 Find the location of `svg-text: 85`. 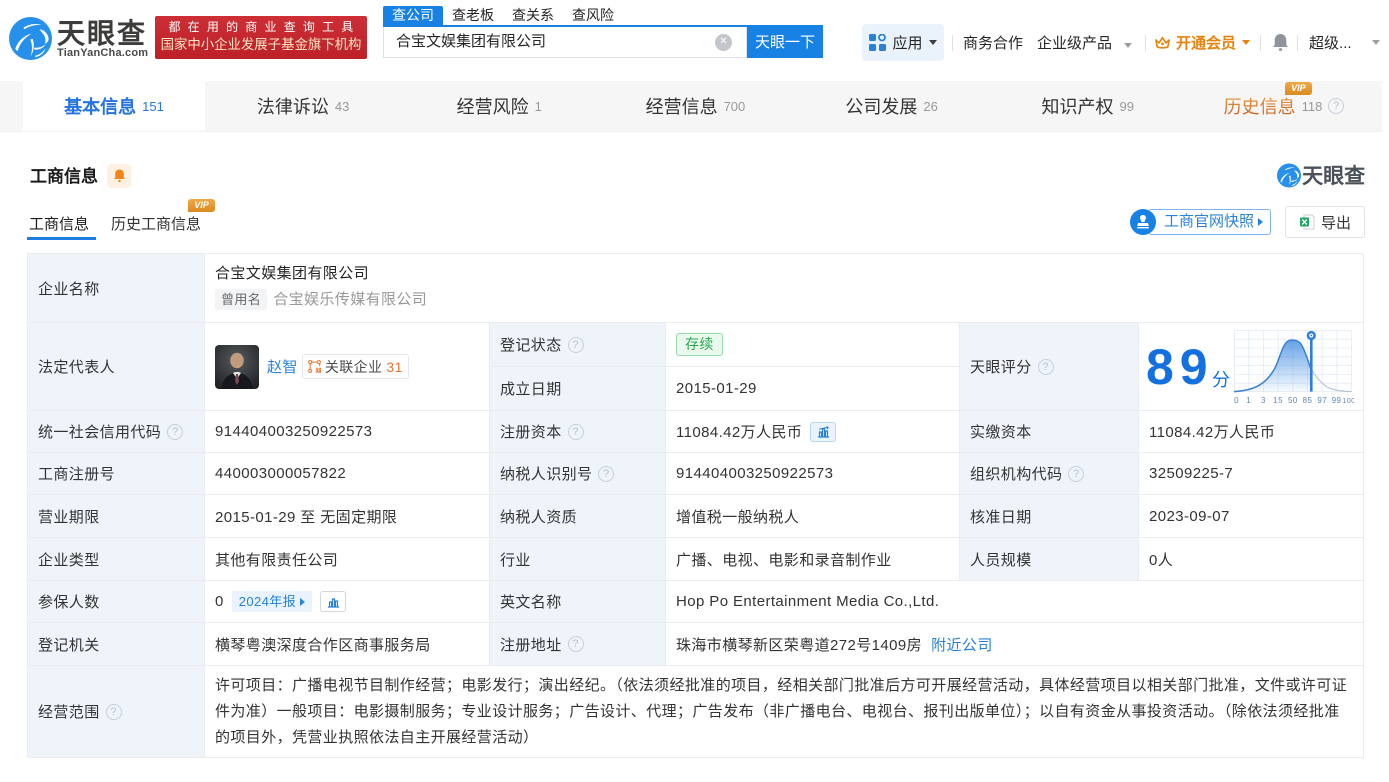

svg-text: 85 is located at coordinates (1308, 400).